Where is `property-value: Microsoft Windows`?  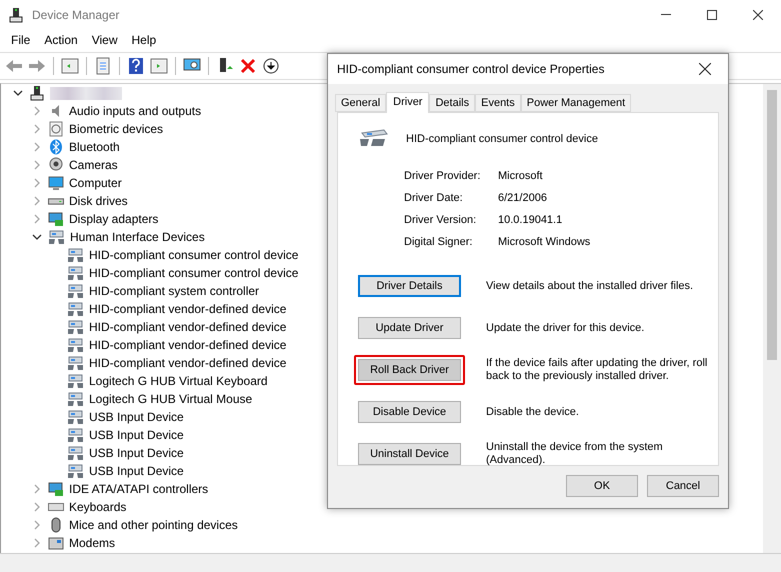 property-value: Microsoft Windows is located at coordinates (545, 242).